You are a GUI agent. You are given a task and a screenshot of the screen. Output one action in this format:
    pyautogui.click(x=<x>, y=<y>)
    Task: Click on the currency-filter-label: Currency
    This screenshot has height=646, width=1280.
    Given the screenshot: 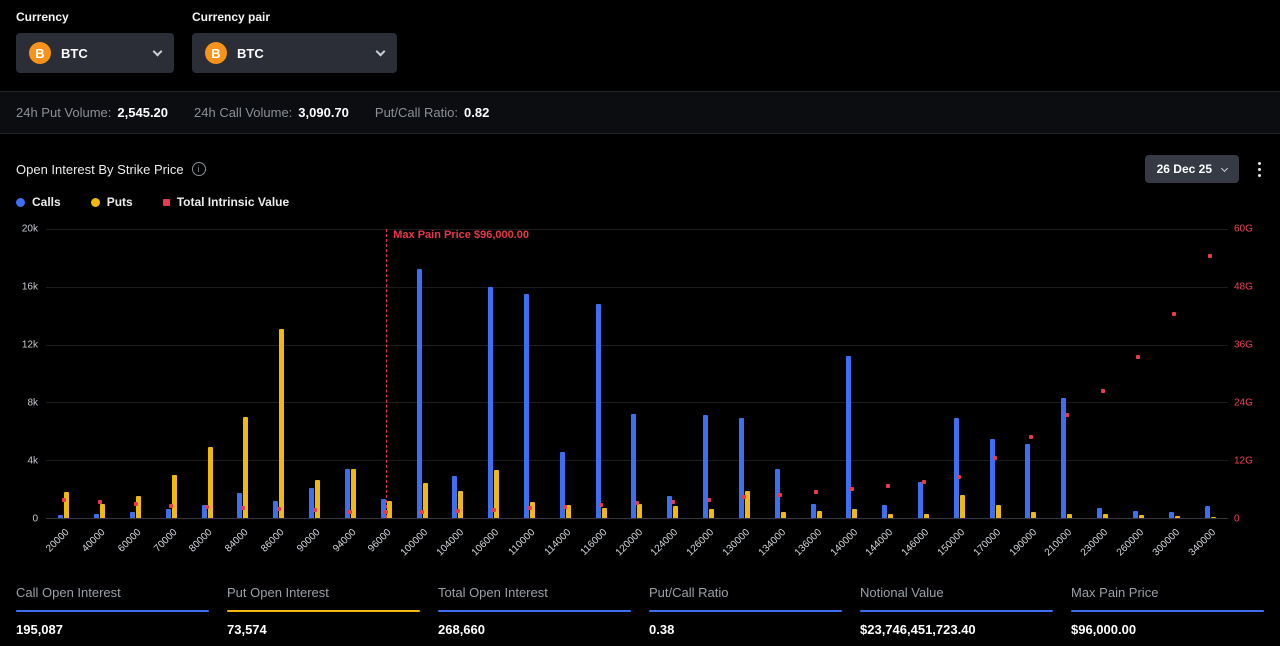 What is the action you would take?
    pyautogui.click(x=42, y=17)
    